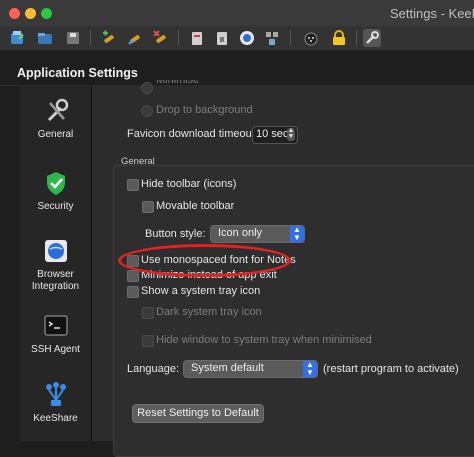 This screenshot has width=474, height=457. I want to click on button-style-select: Icon only ▲ ▼, so click(257, 234).